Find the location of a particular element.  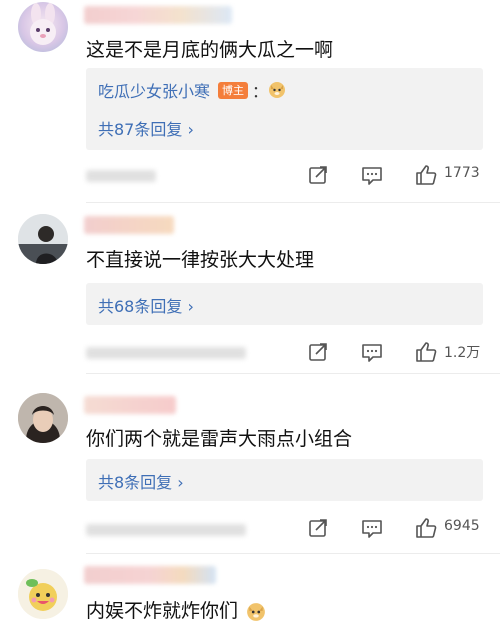

reply-preview-line: 吃瓜少女张小寒 博主 ： is located at coordinates (192, 90).